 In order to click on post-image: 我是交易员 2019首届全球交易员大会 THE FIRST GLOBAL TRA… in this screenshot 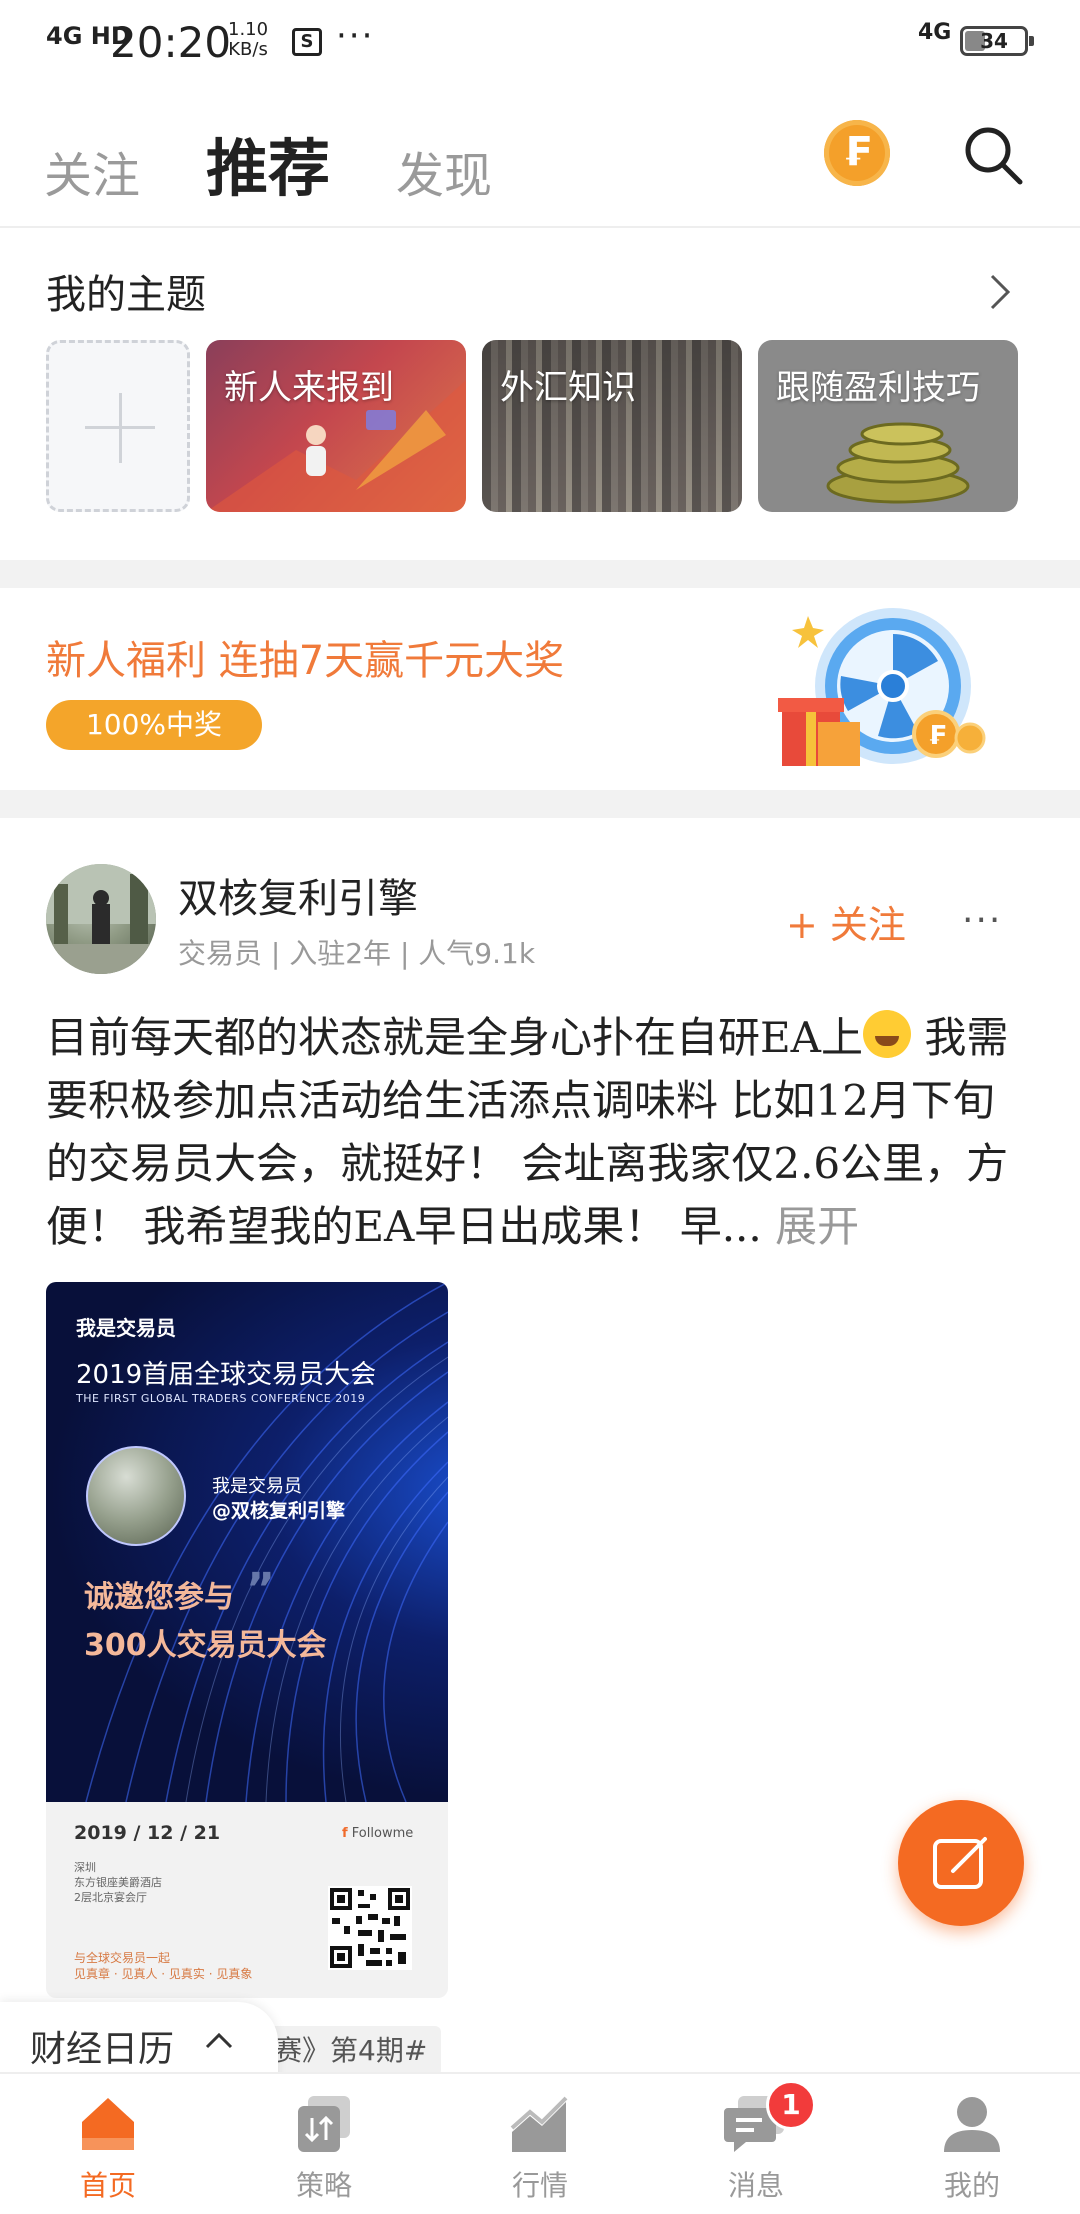, I will do `click(247, 1640)`.